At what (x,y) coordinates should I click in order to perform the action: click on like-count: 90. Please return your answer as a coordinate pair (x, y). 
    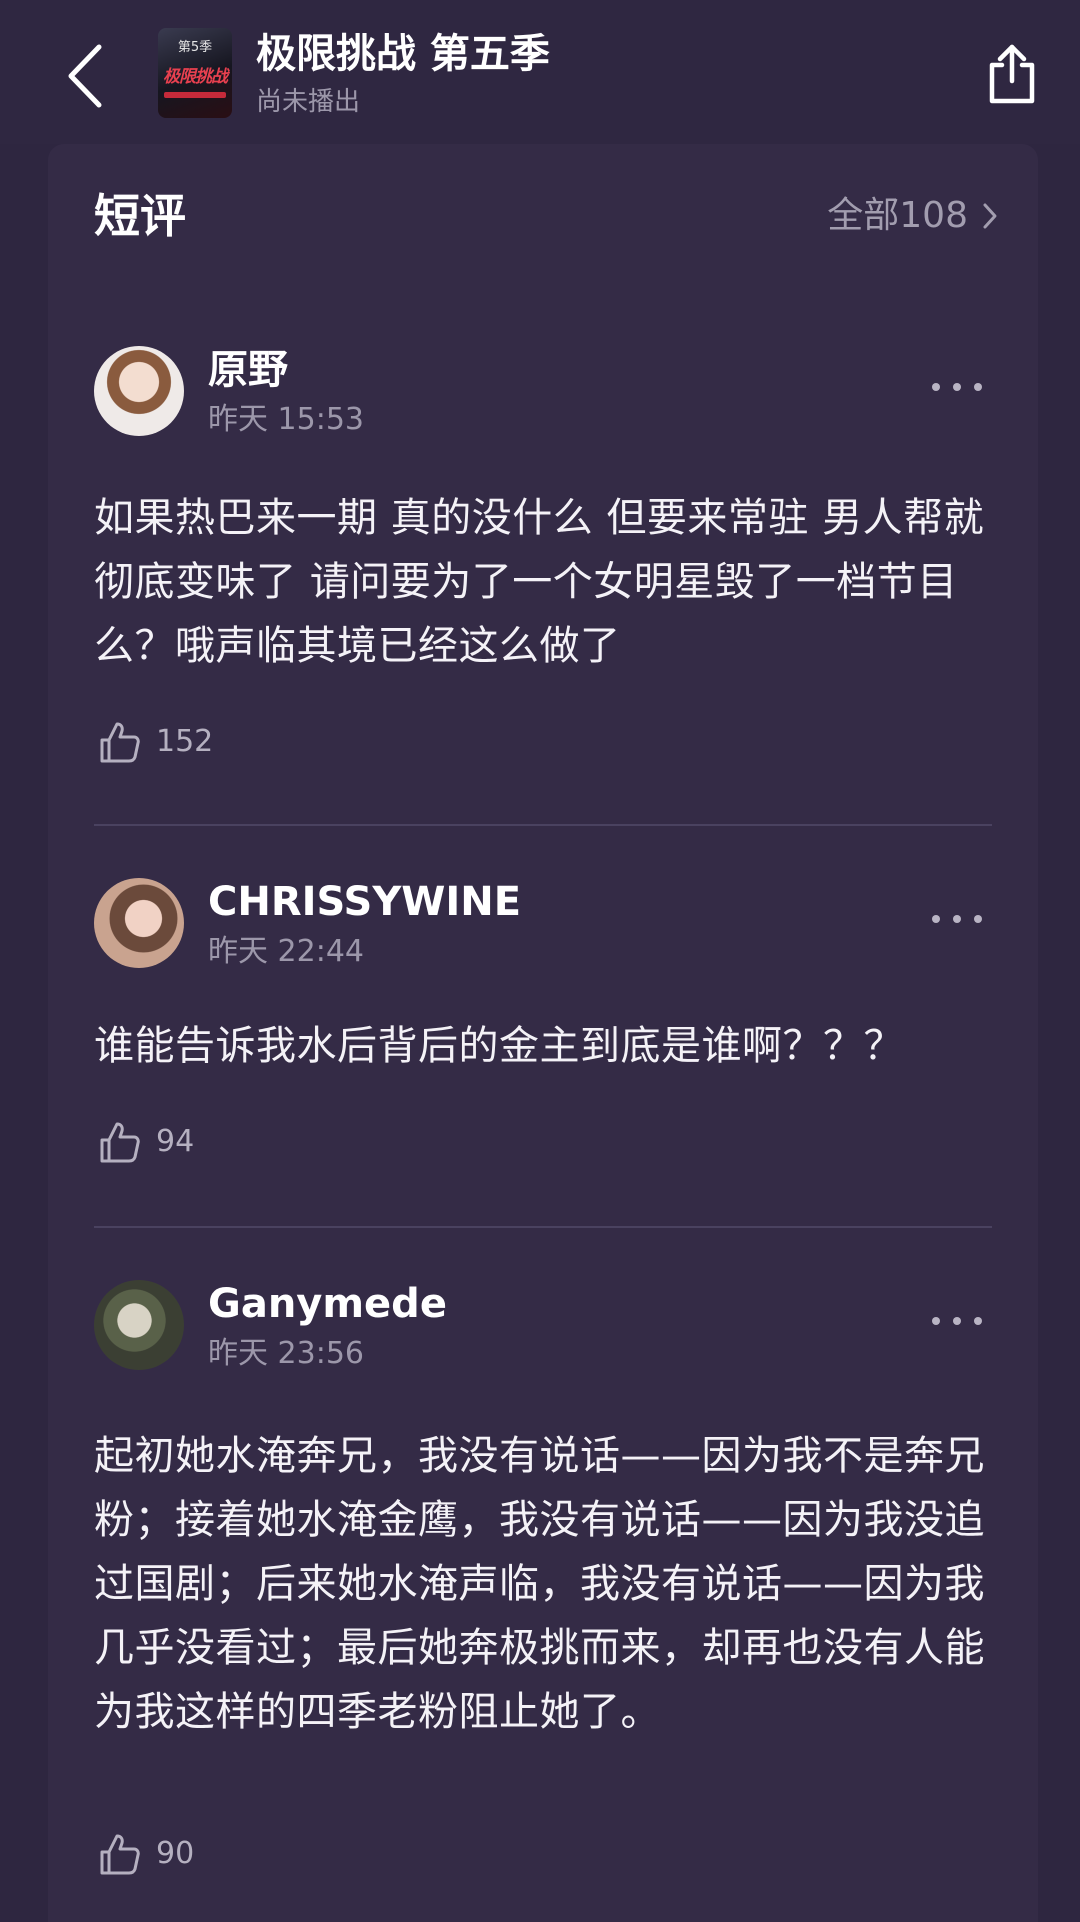
    Looking at the image, I should click on (175, 1853).